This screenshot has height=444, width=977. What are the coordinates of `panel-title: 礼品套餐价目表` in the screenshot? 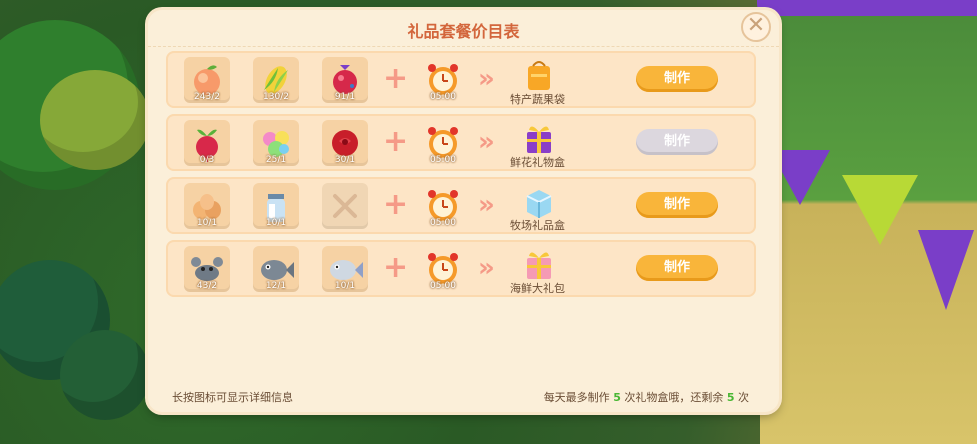 It's located at (463, 31).